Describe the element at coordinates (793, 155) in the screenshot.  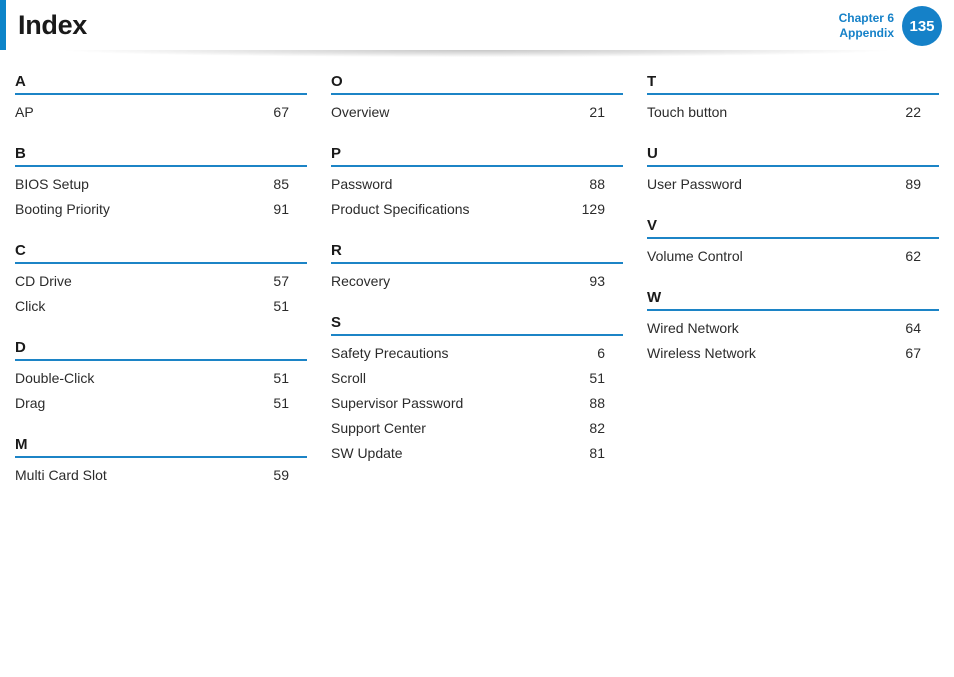
I see `letter-heading: U` at that location.